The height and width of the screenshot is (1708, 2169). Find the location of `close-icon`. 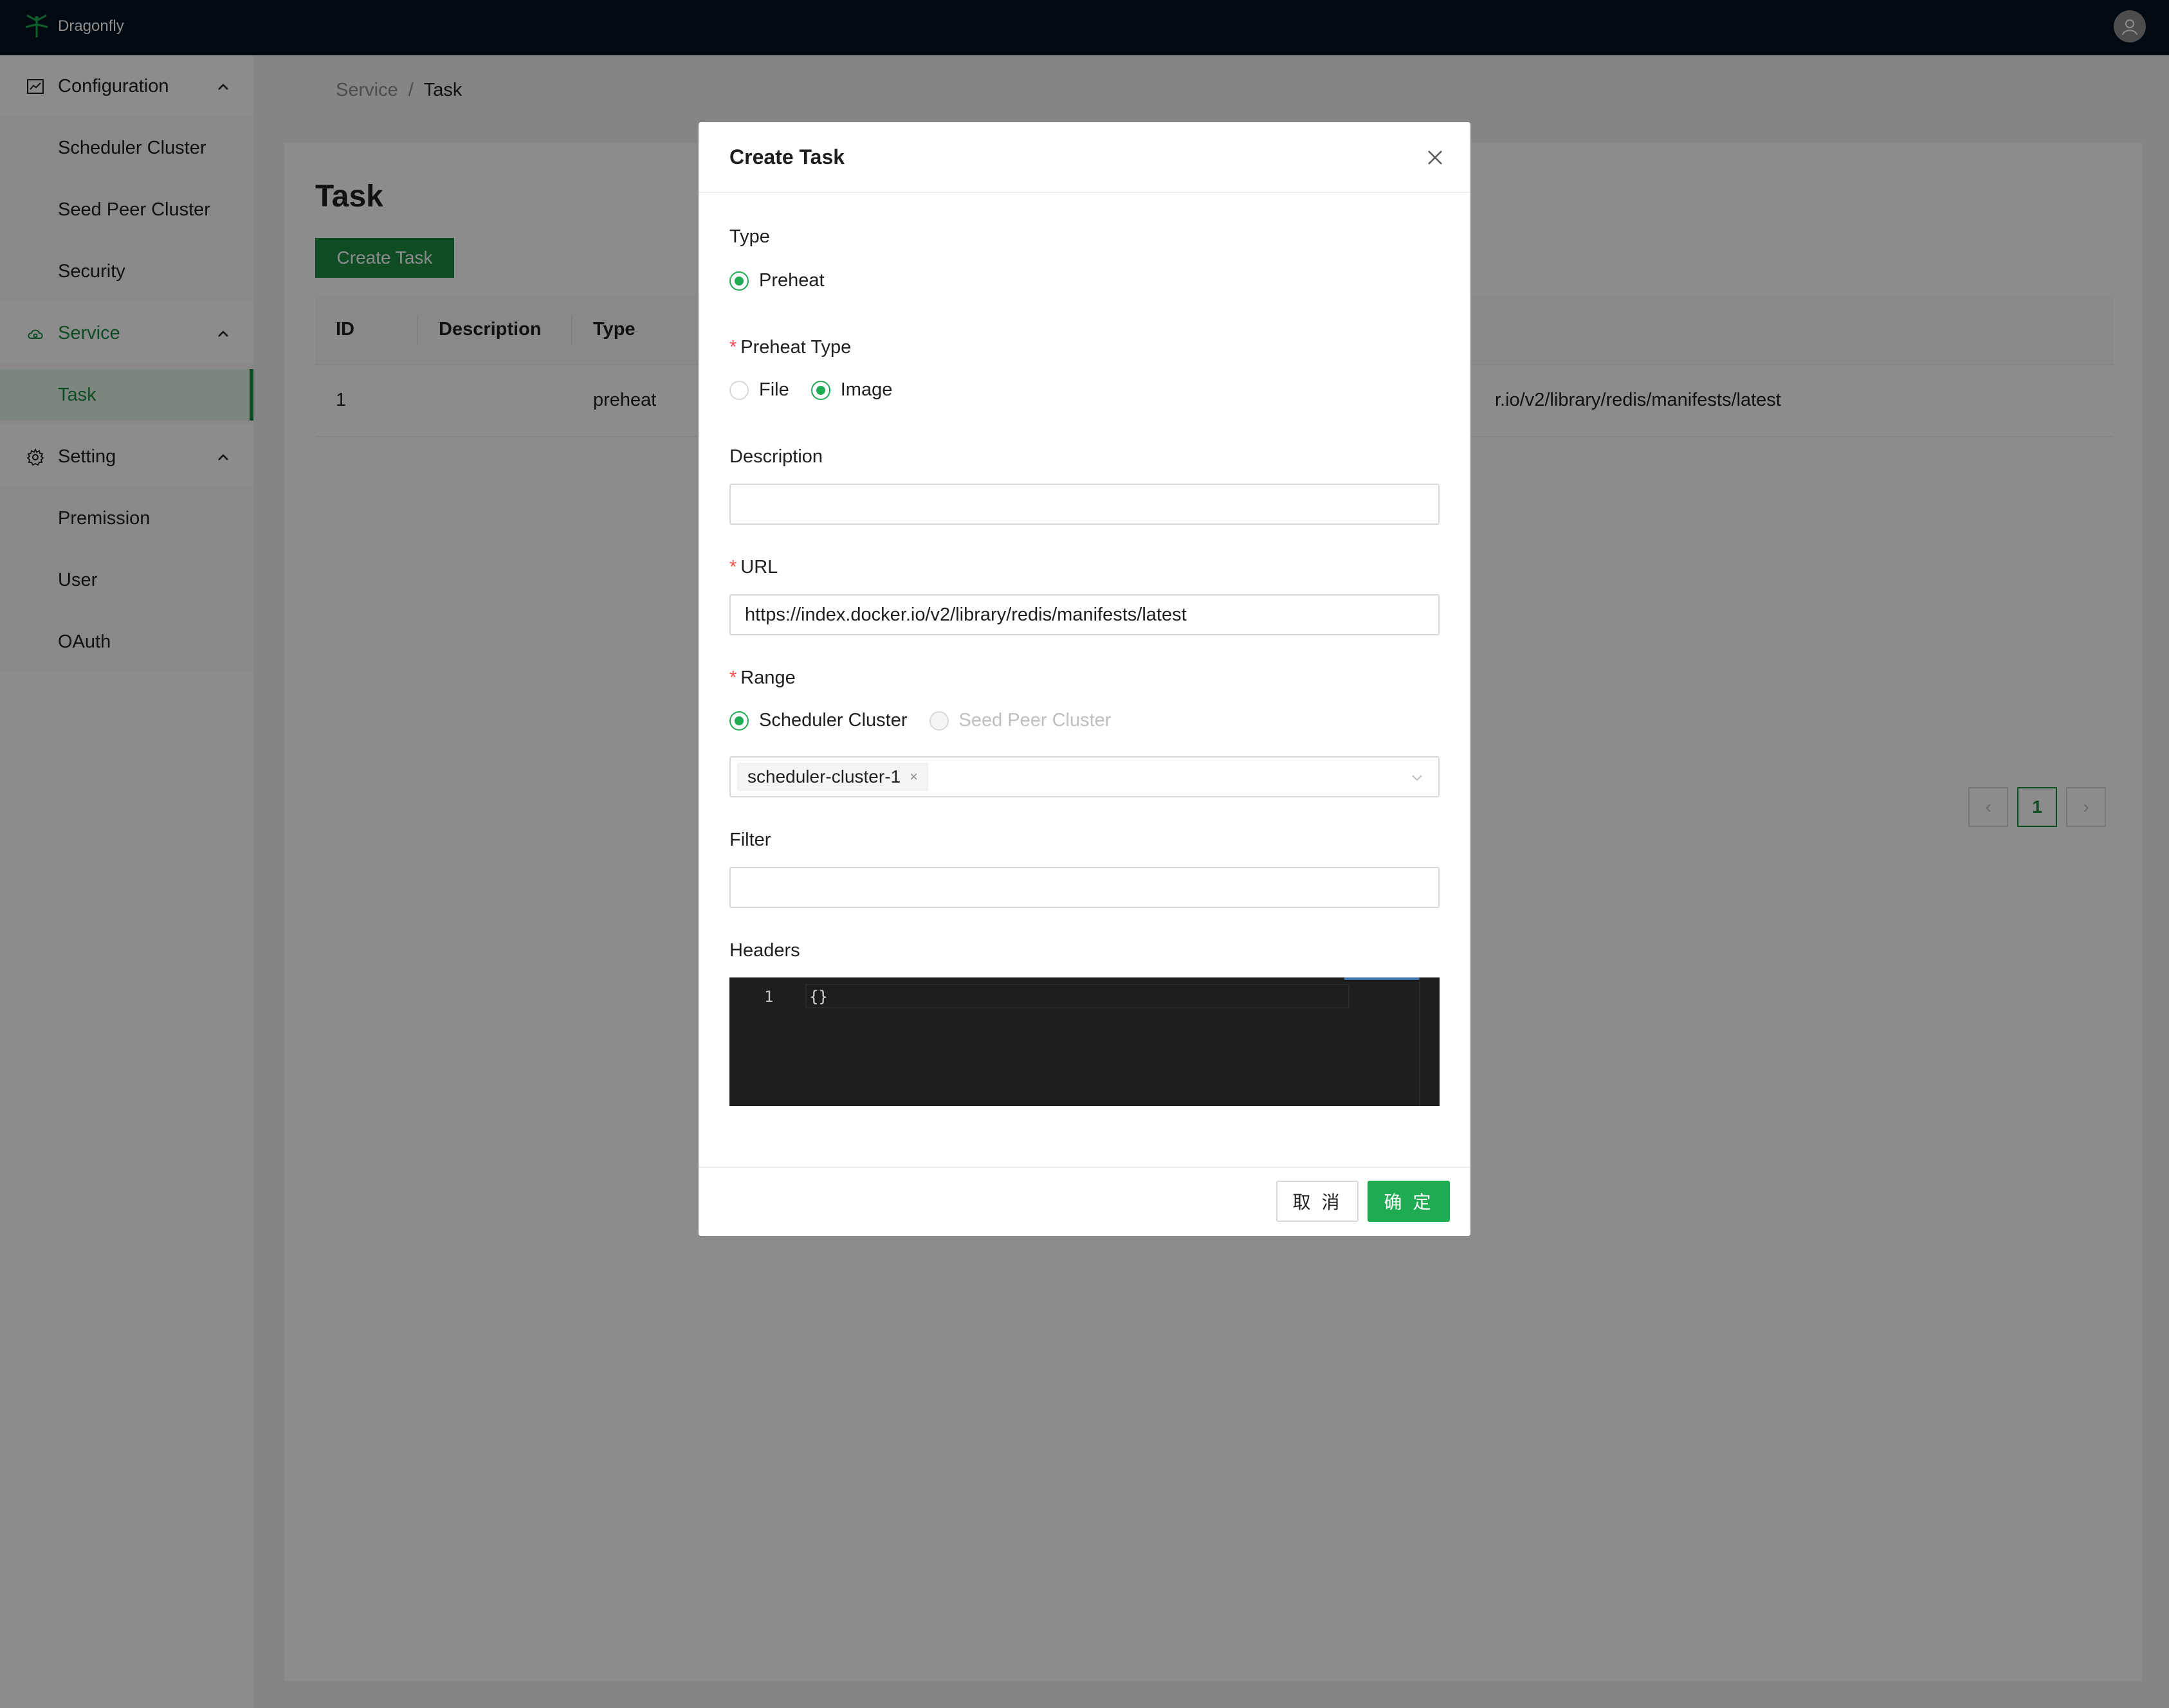

close-icon is located at coordinates (1435, 157).